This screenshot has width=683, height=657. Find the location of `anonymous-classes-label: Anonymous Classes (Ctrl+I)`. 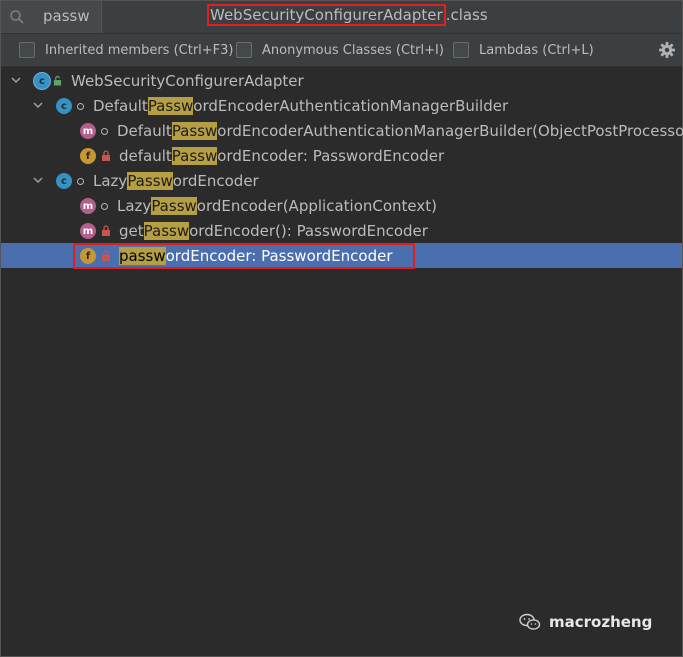

anonymous-classes-label: Anonymous Classes (Ctrl+I) is located at coordinates (353, 50).